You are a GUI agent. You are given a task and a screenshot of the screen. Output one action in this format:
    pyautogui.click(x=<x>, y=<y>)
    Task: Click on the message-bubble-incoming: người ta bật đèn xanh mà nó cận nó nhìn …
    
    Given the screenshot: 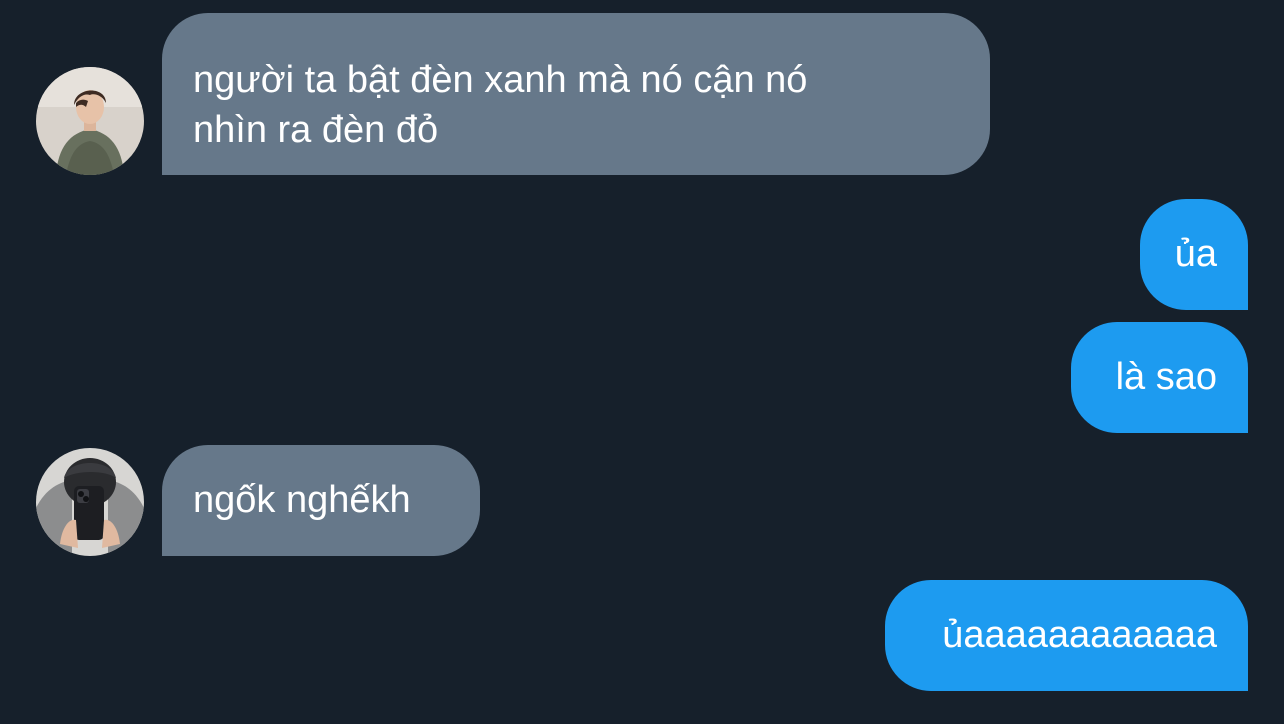 What is the action you would take?
    pyautogui.click(x=576, y=94)
    